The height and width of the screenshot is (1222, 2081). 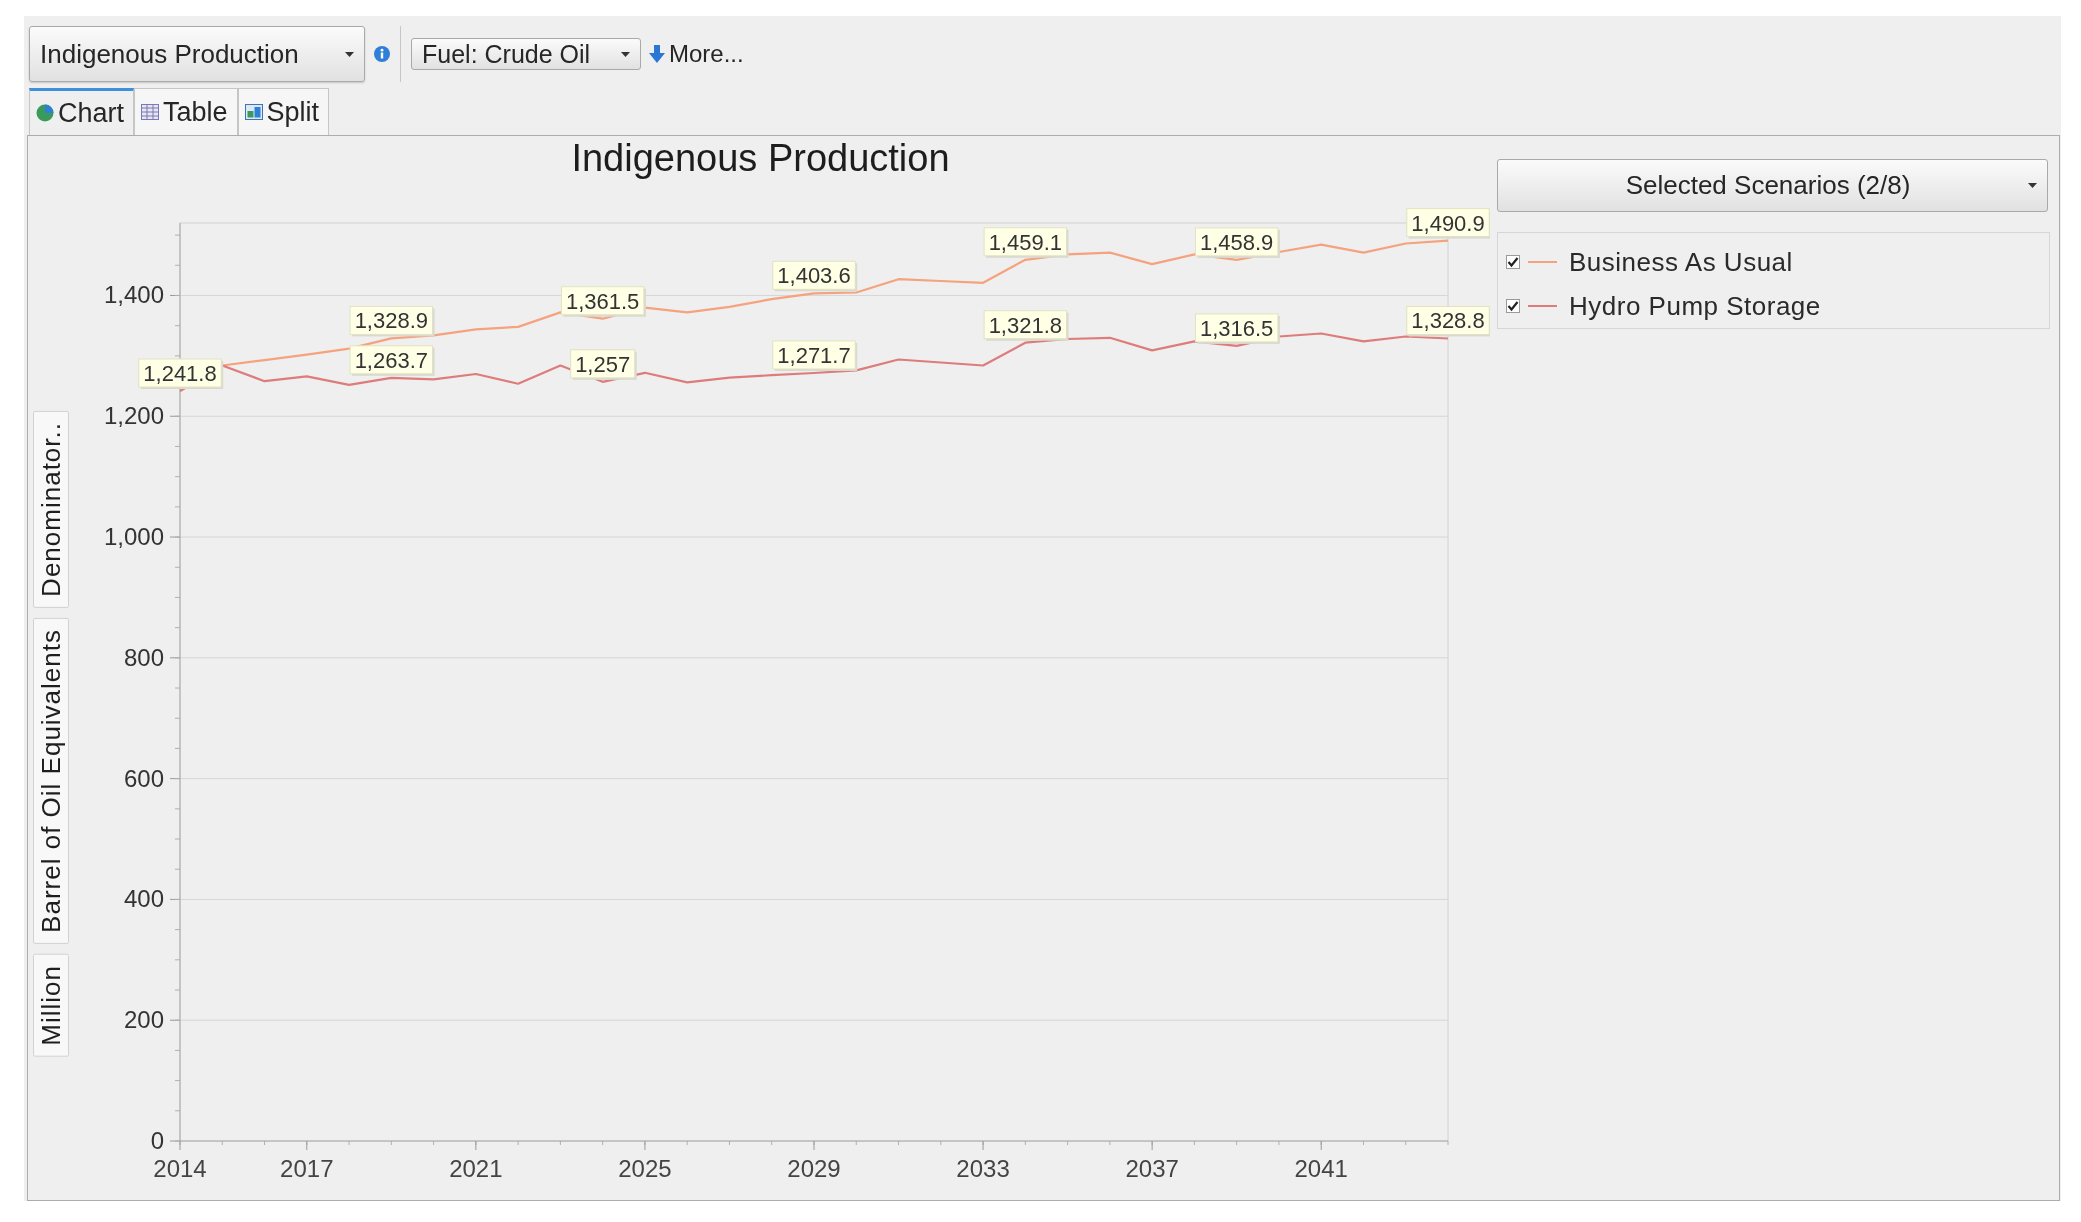 I want to click on annotation: 1,458.9, so click(x=1236, y=242).